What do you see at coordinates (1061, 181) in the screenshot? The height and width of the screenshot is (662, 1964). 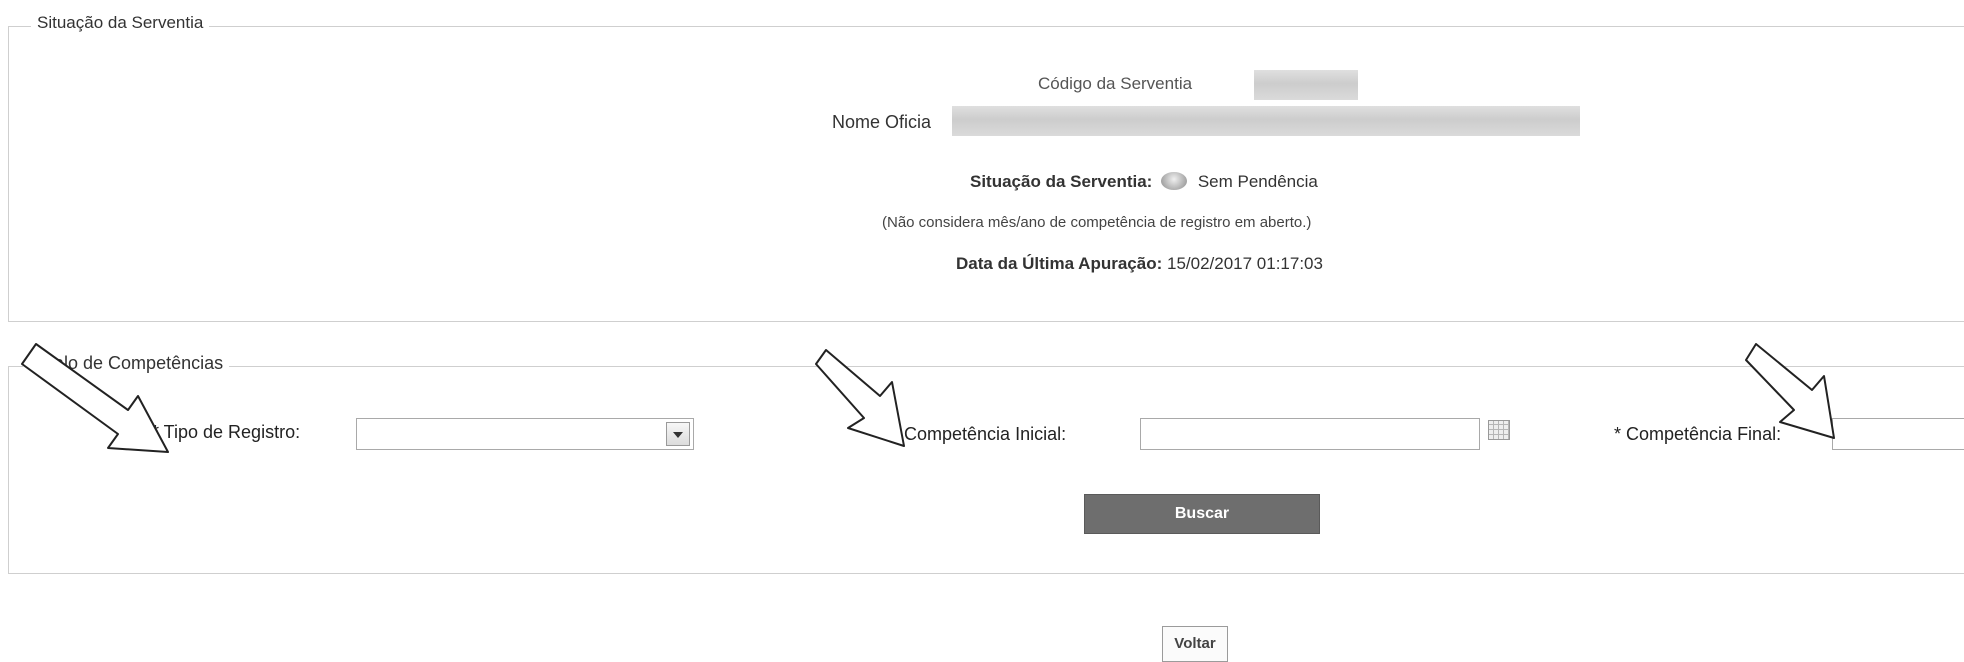 I see `status-label: Situação da Serventia:` at bounding box center [1061, 181].